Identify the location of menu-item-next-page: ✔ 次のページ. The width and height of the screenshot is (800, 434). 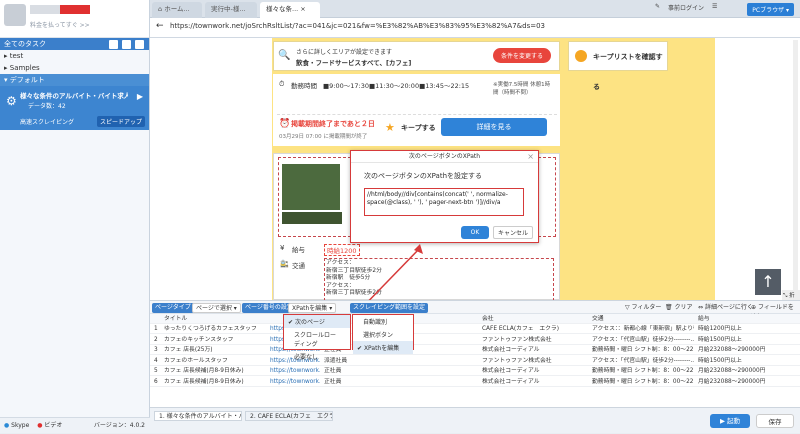
(317, 321).